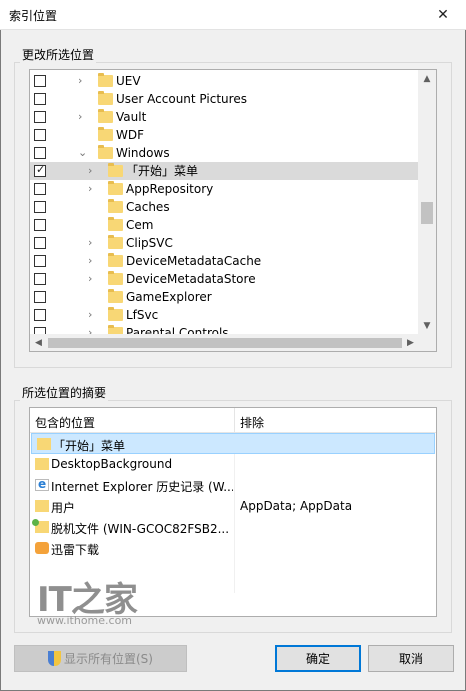 Image resolution: width=466 pixels, height=691 pixels. Describe the element at coordinates (224, 117) in the screenshot. I see `tree-item: › Vault` at that location.